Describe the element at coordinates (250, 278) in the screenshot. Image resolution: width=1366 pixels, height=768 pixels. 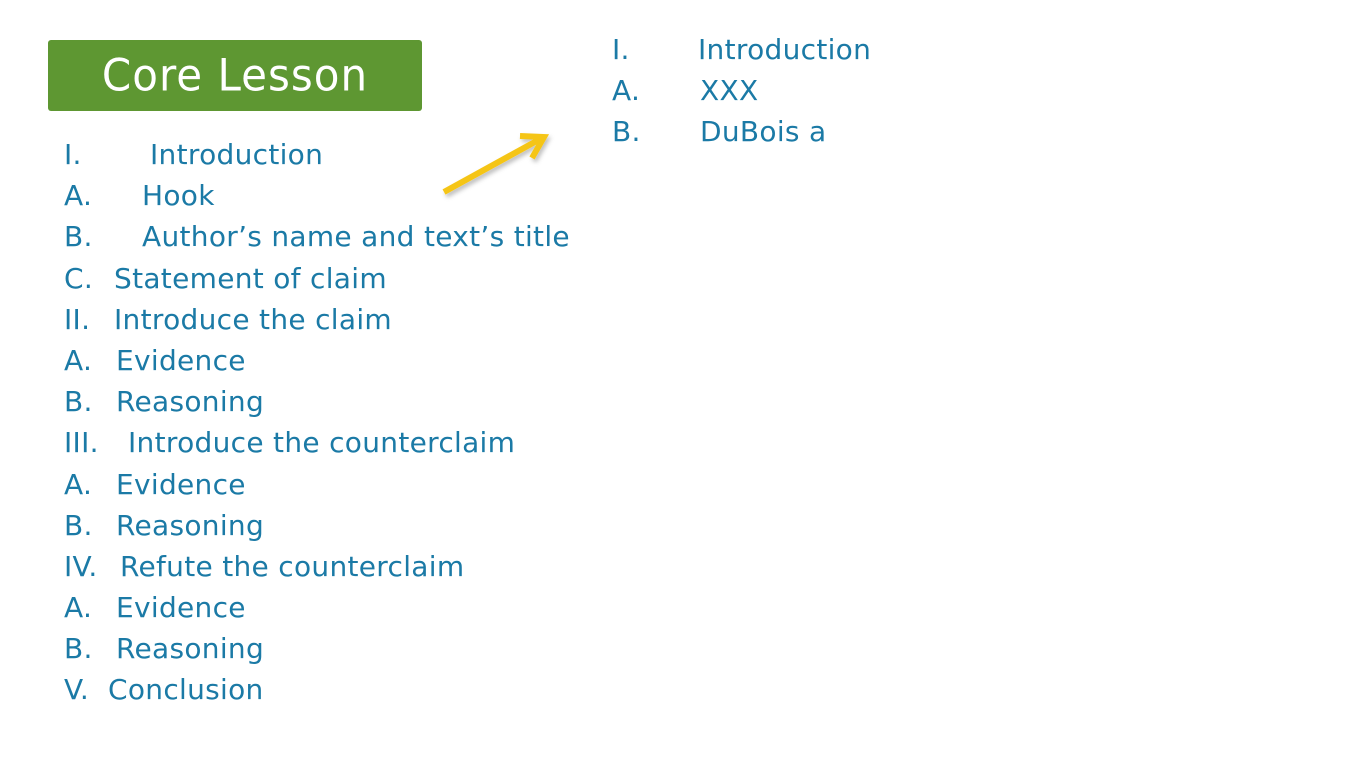
I see `outline-text: Statement of claim` at that location.